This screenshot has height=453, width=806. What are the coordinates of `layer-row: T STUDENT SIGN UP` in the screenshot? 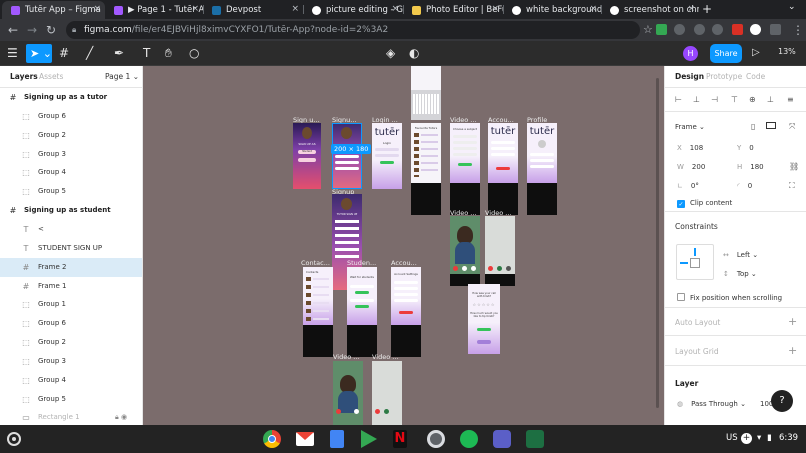 It's located at (71, 248).